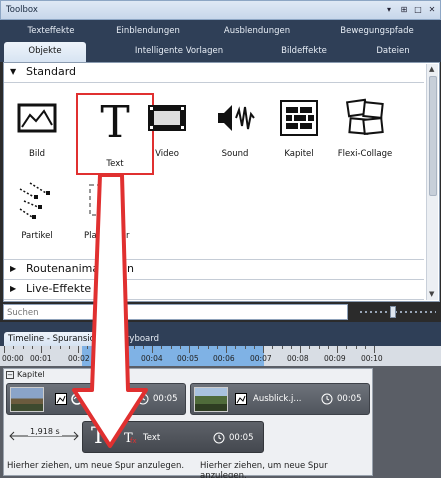  What do you see at coordinates (41, 358) in the screenshot?
I see `ruler-label: 00:01` at bounding box center [41, 358].